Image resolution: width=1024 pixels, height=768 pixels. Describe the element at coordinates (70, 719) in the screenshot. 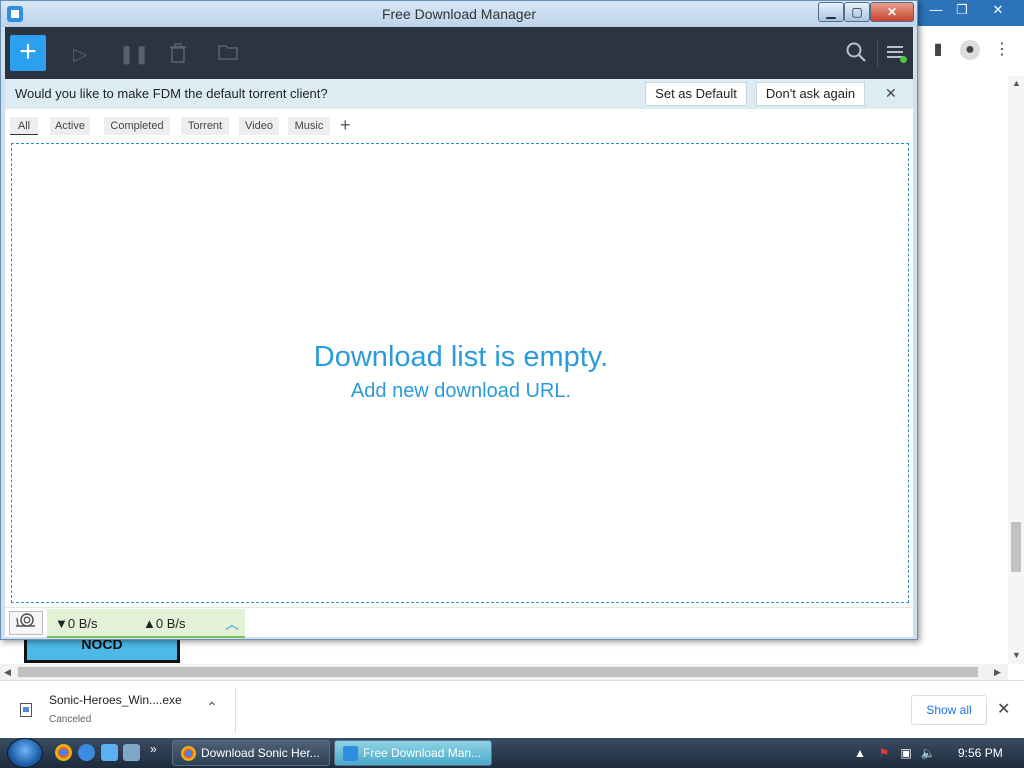

I see `download-status: Canceled` at that location.